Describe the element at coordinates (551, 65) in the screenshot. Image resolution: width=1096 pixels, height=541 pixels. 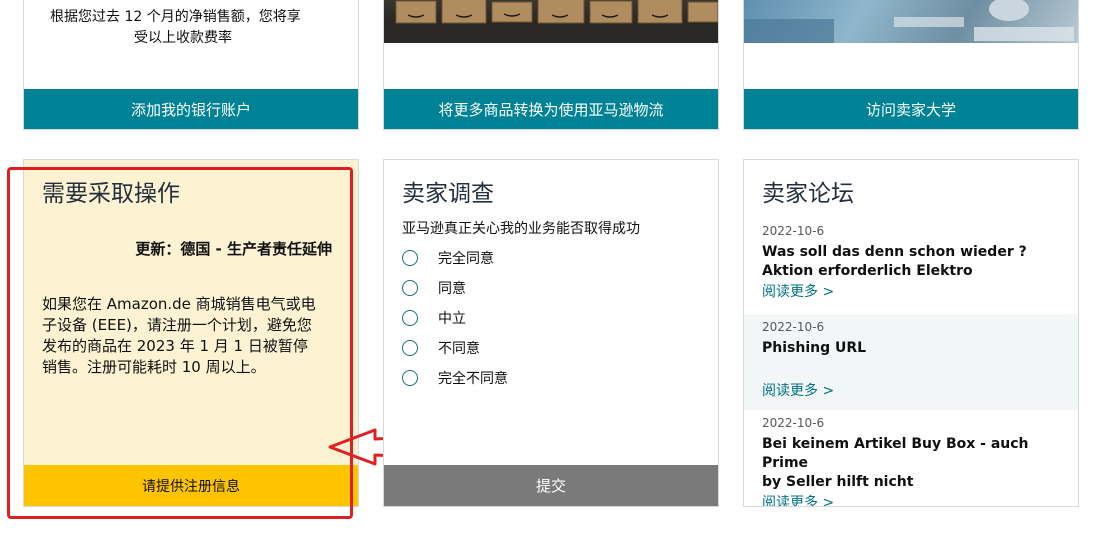
I see `fba-card: 将更多商品转换为使用亚马逊物流` at that location.